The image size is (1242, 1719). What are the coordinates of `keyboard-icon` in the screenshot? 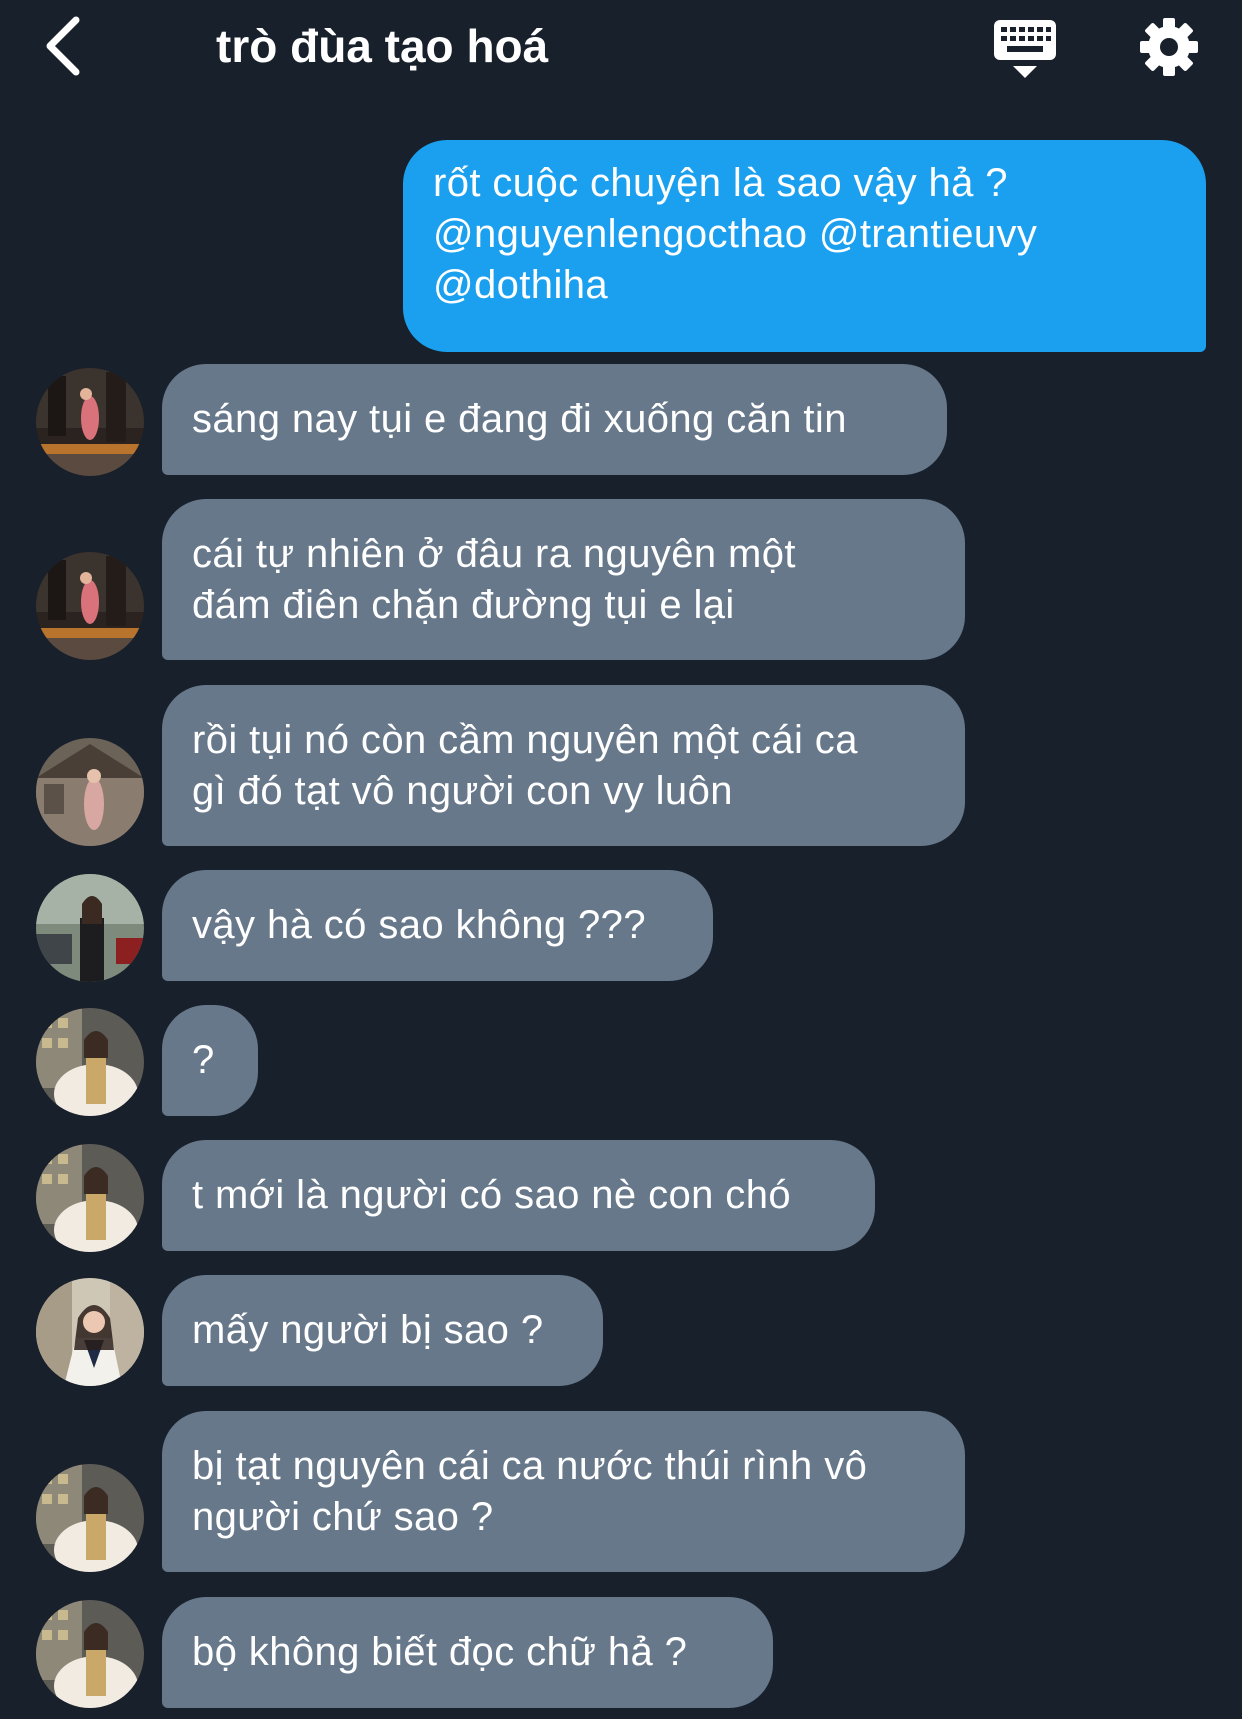 It's located at (1025, 49).